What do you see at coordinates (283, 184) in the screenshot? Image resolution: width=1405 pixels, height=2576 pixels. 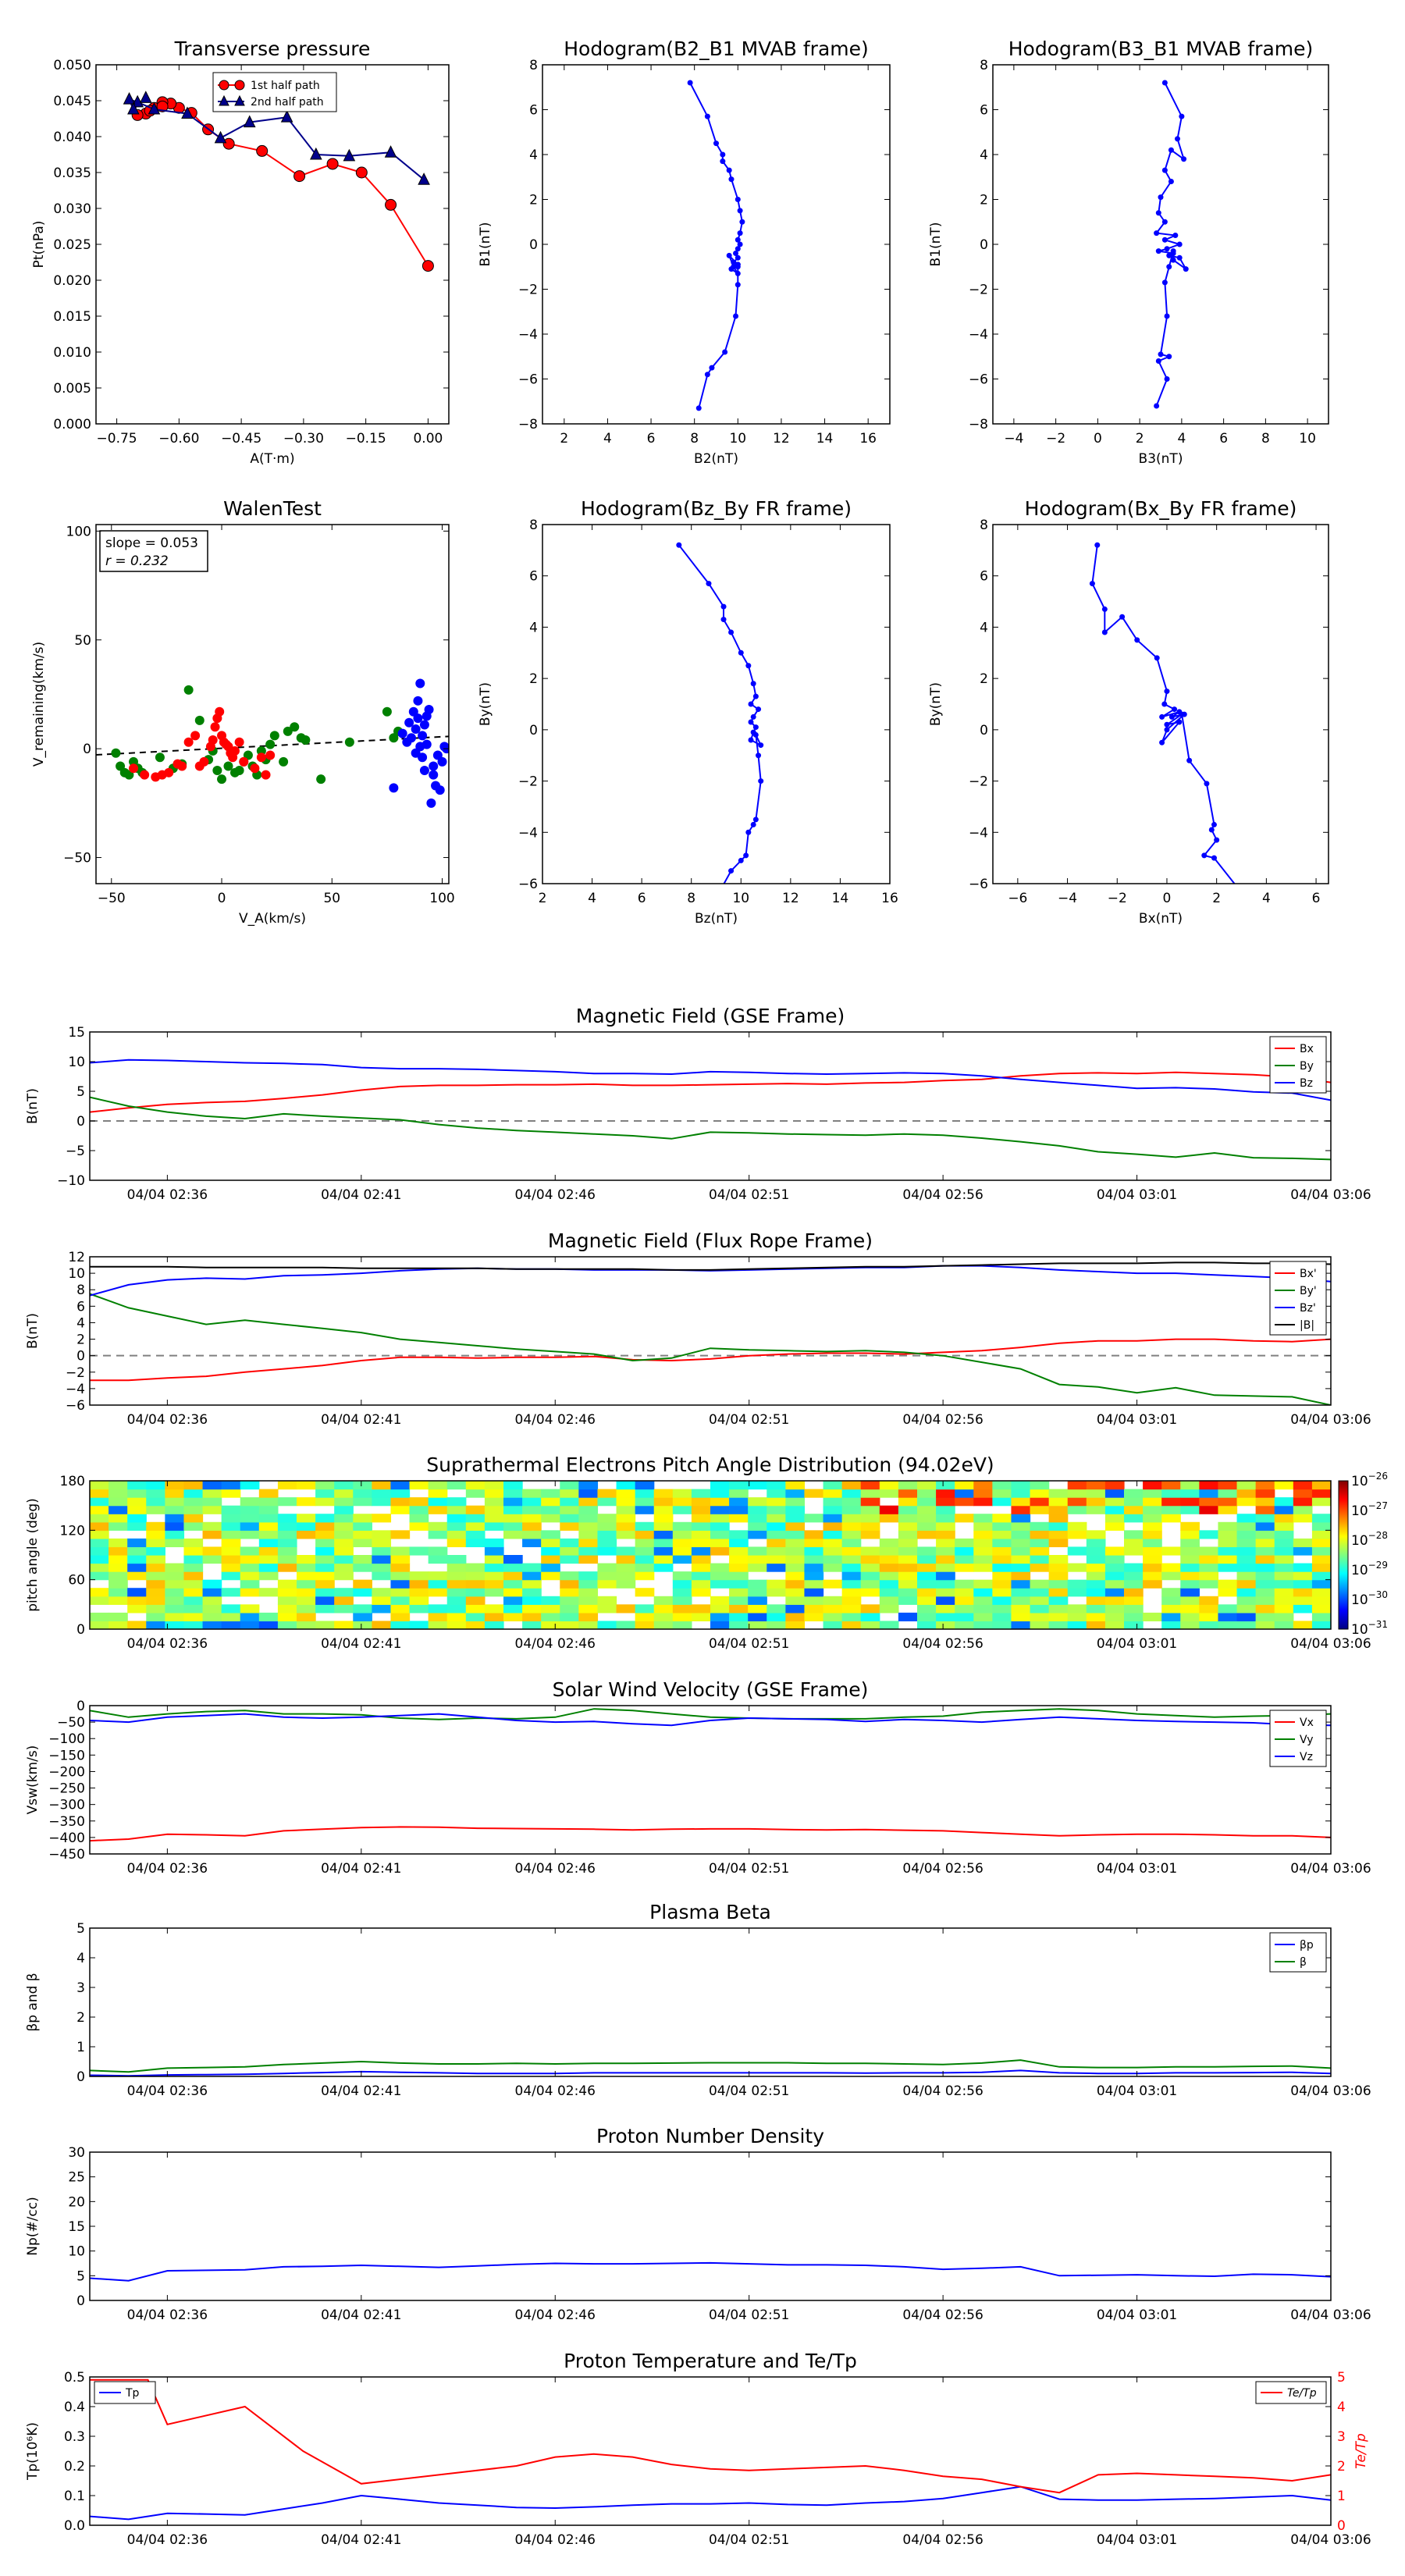 I see `series-1st-half-path` at bounding box center [283, 184].